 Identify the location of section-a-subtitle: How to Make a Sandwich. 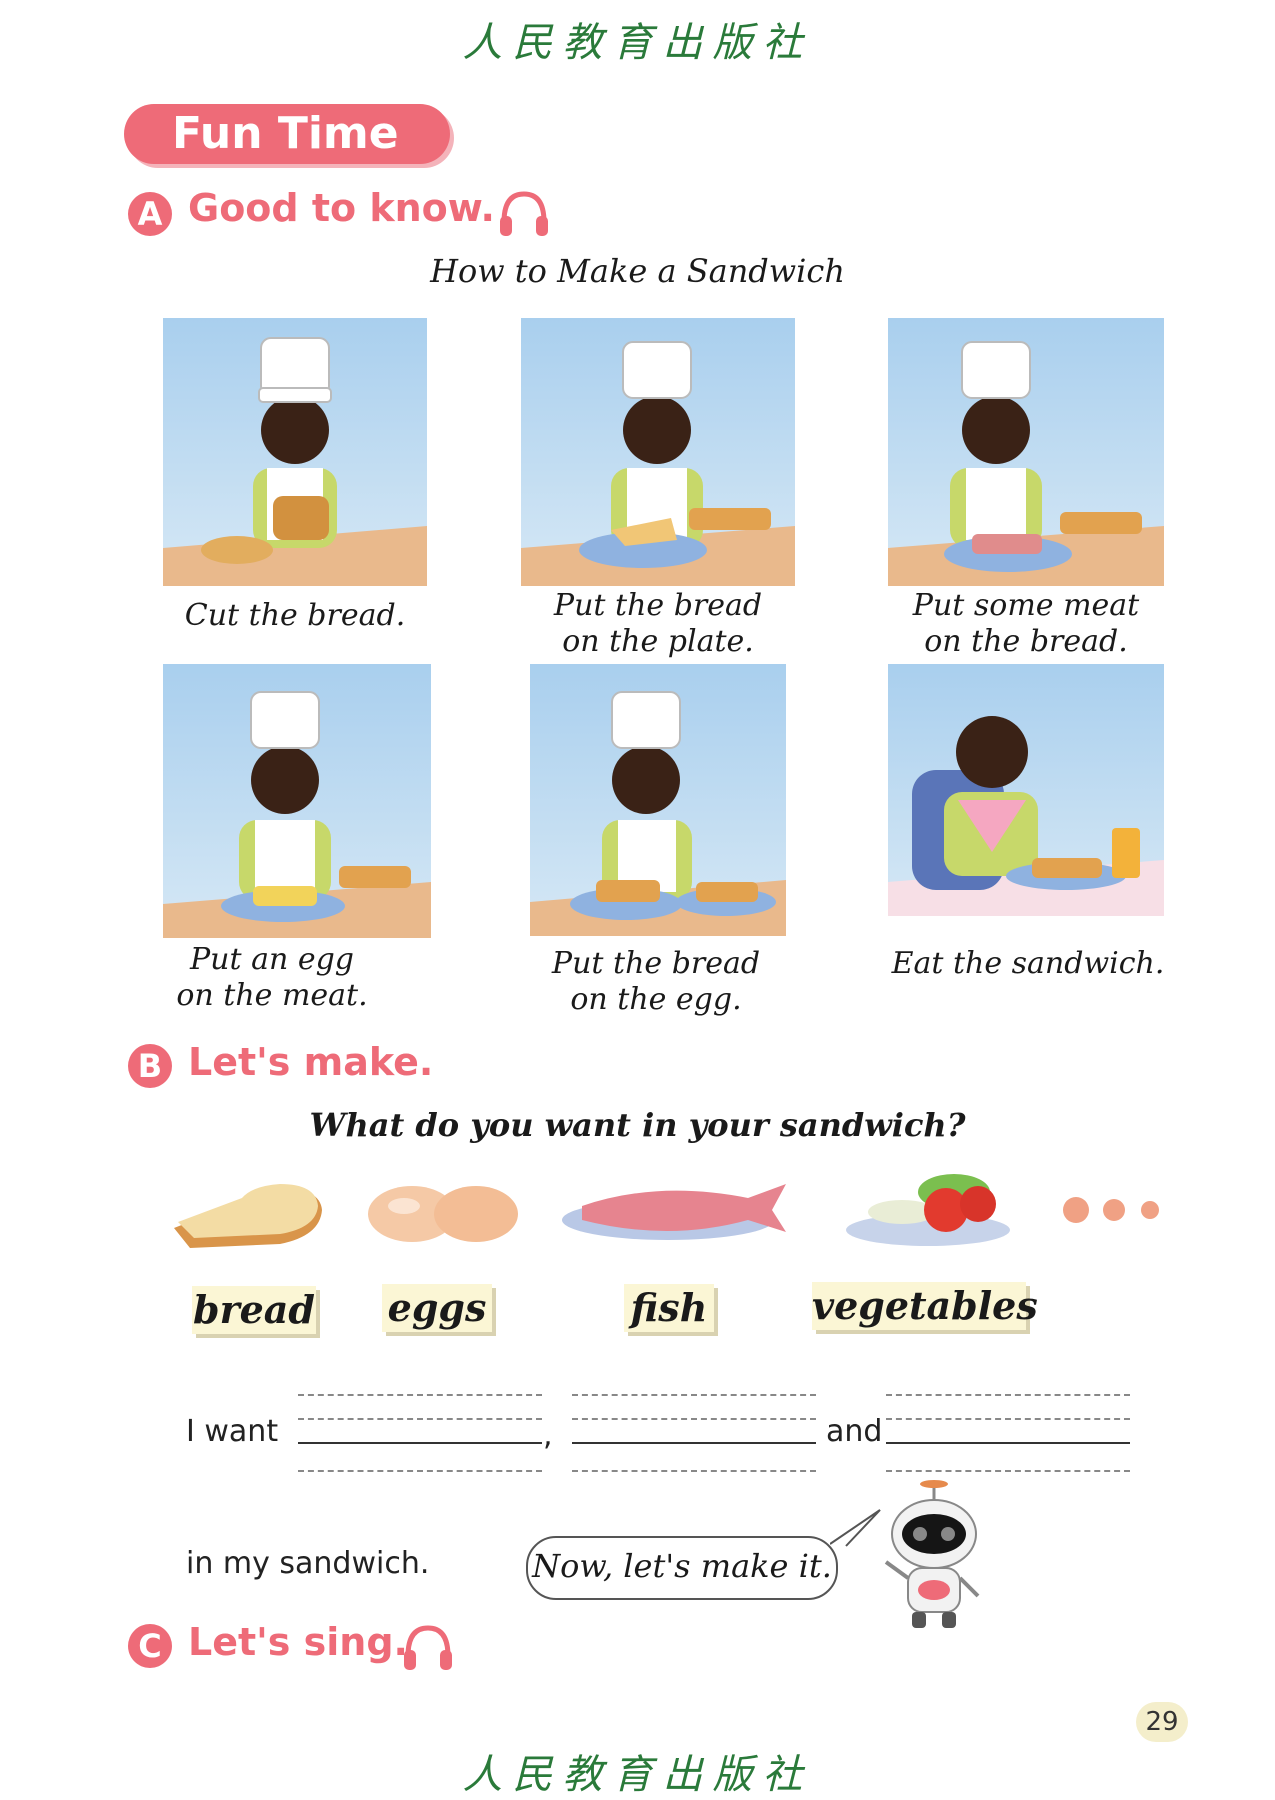
(637, 271).